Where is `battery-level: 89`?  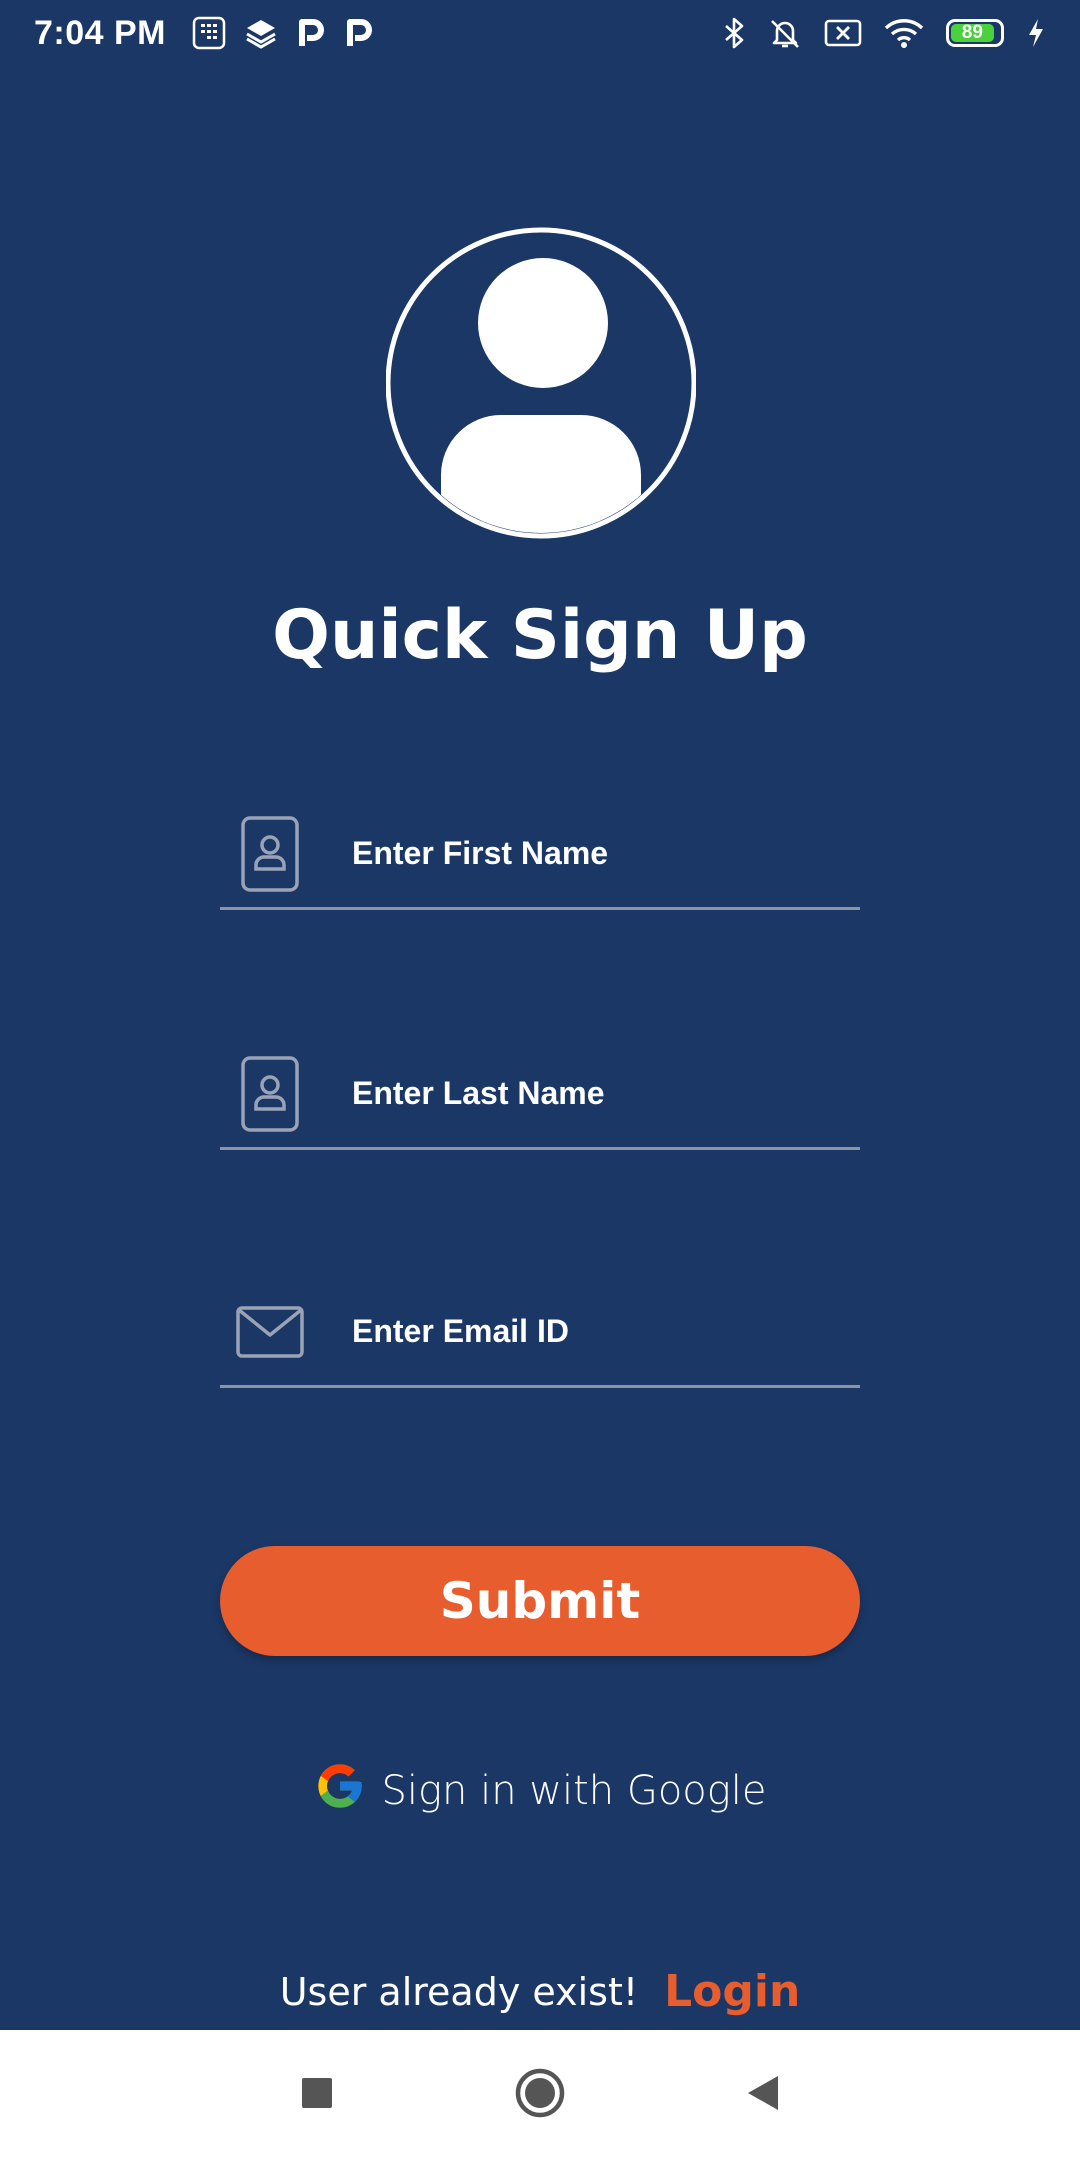
battery-level: 89 is located at coordinates (972, 32).